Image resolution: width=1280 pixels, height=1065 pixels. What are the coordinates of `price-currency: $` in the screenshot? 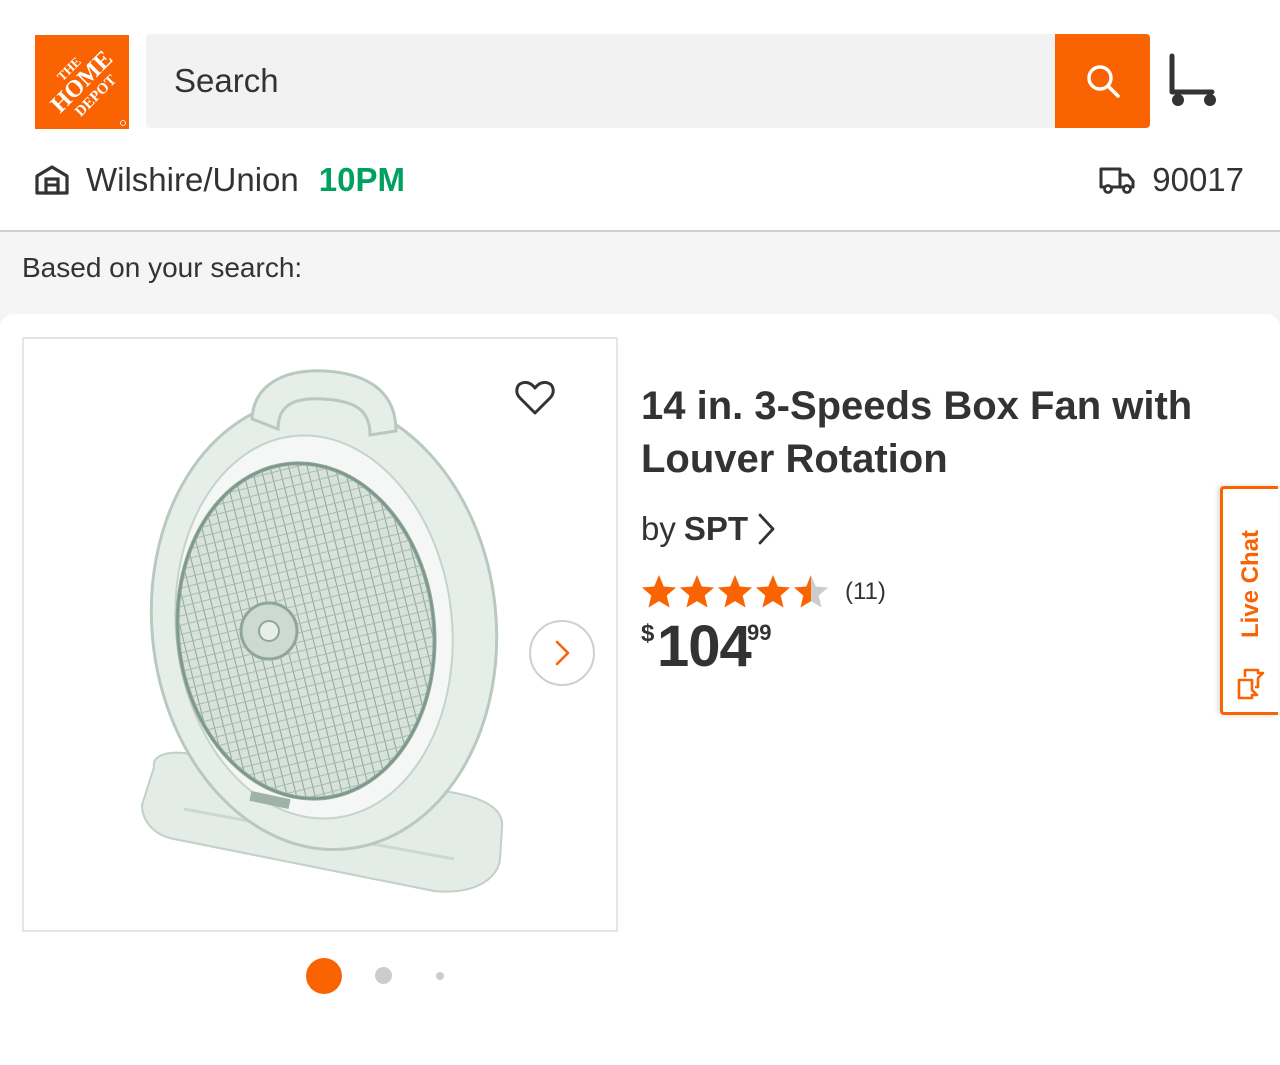 It's located at (648, 633).